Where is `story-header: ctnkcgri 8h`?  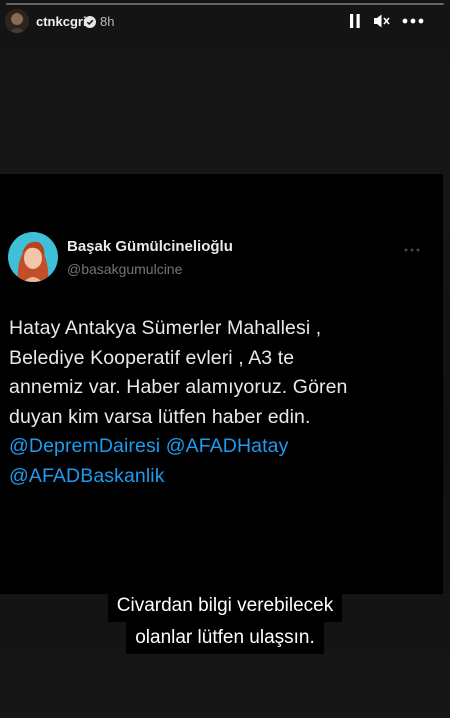
story-header: ctnkcgri 8h is located at coordinates (225, 21).